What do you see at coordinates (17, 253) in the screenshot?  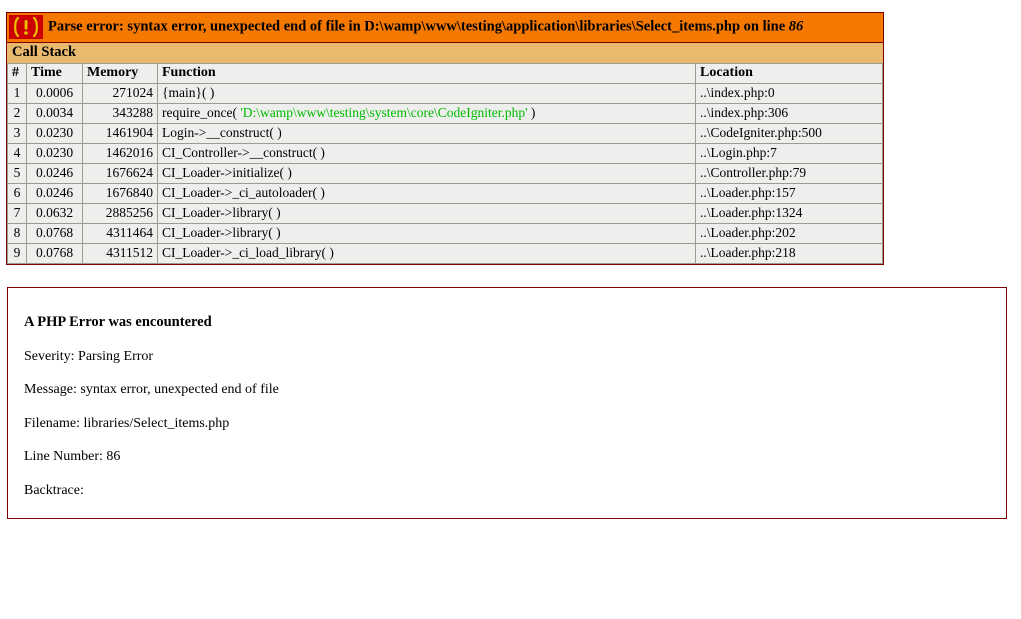 I see `cell-num: 9` at bounding box center [17, 253].